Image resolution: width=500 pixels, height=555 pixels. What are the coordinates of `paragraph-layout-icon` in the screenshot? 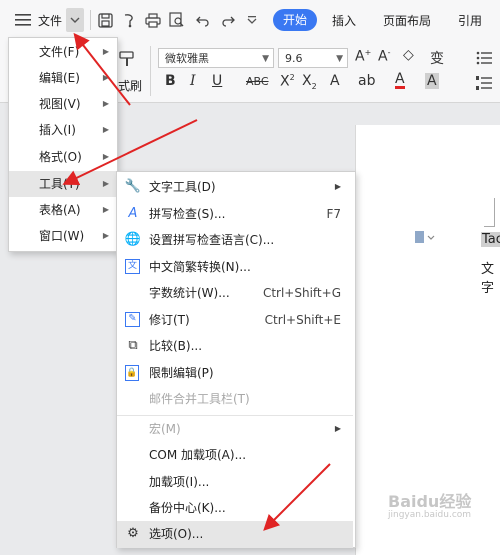 It's located at (425, 237).